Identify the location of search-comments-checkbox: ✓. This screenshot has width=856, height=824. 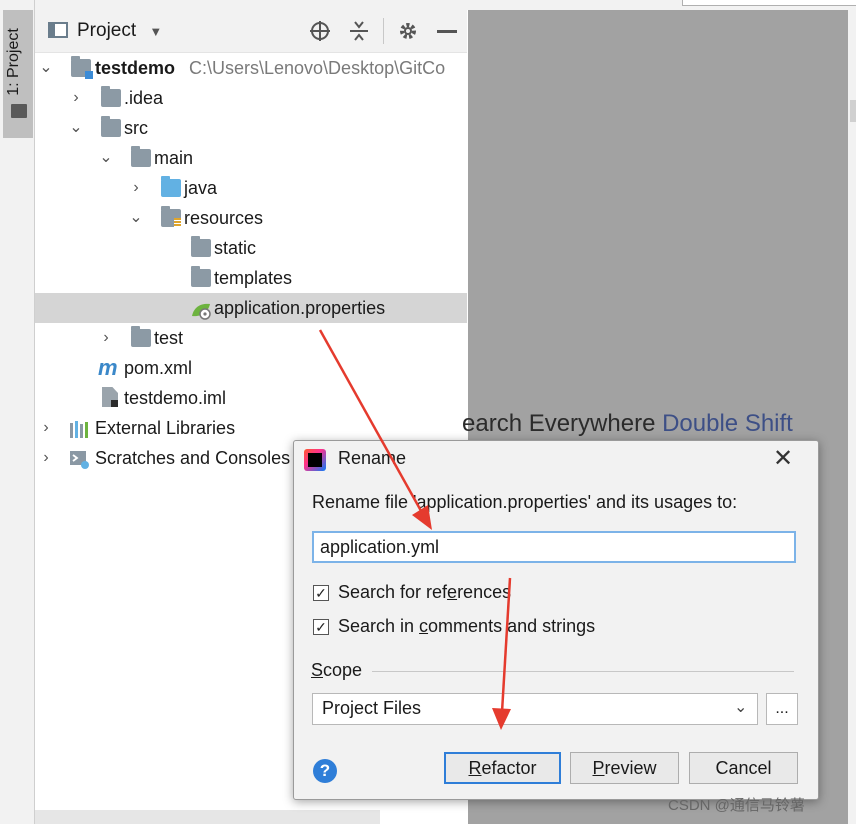
(321, 627).